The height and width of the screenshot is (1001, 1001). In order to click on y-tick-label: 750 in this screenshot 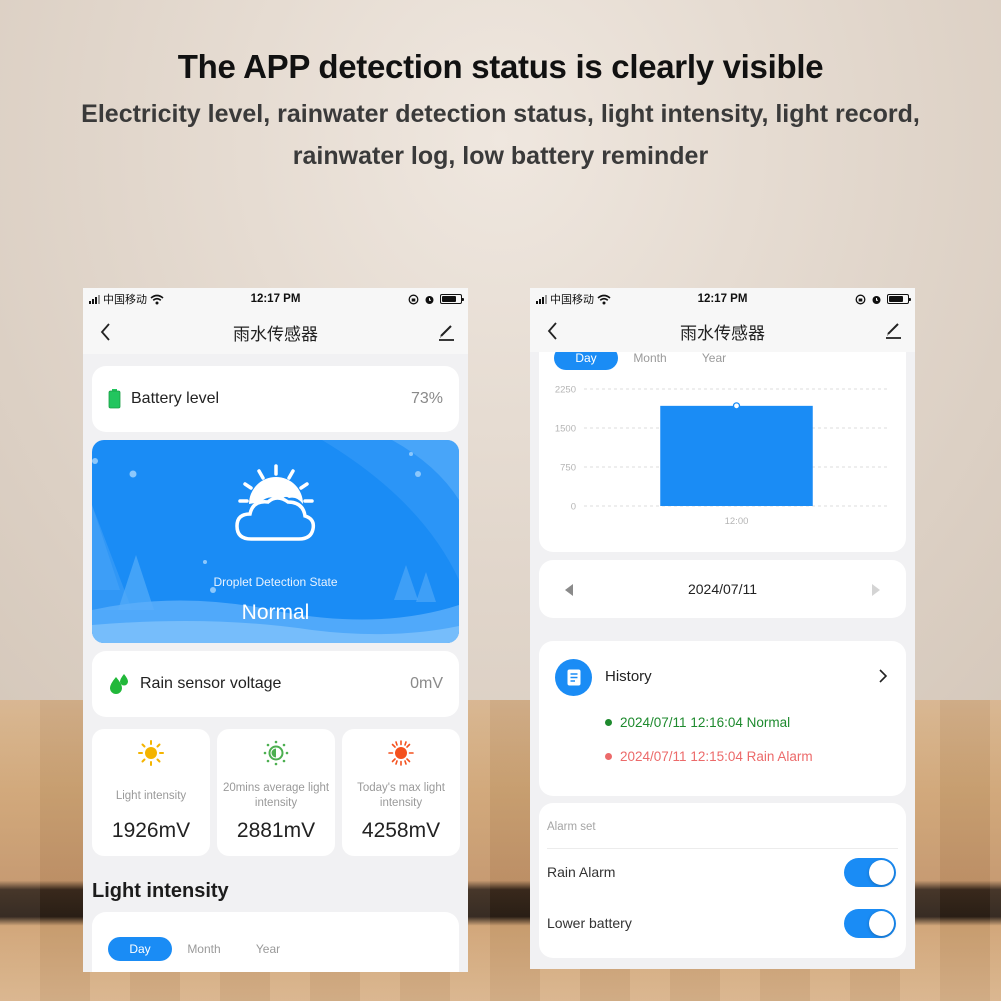, I will do `click(568, 468)`.